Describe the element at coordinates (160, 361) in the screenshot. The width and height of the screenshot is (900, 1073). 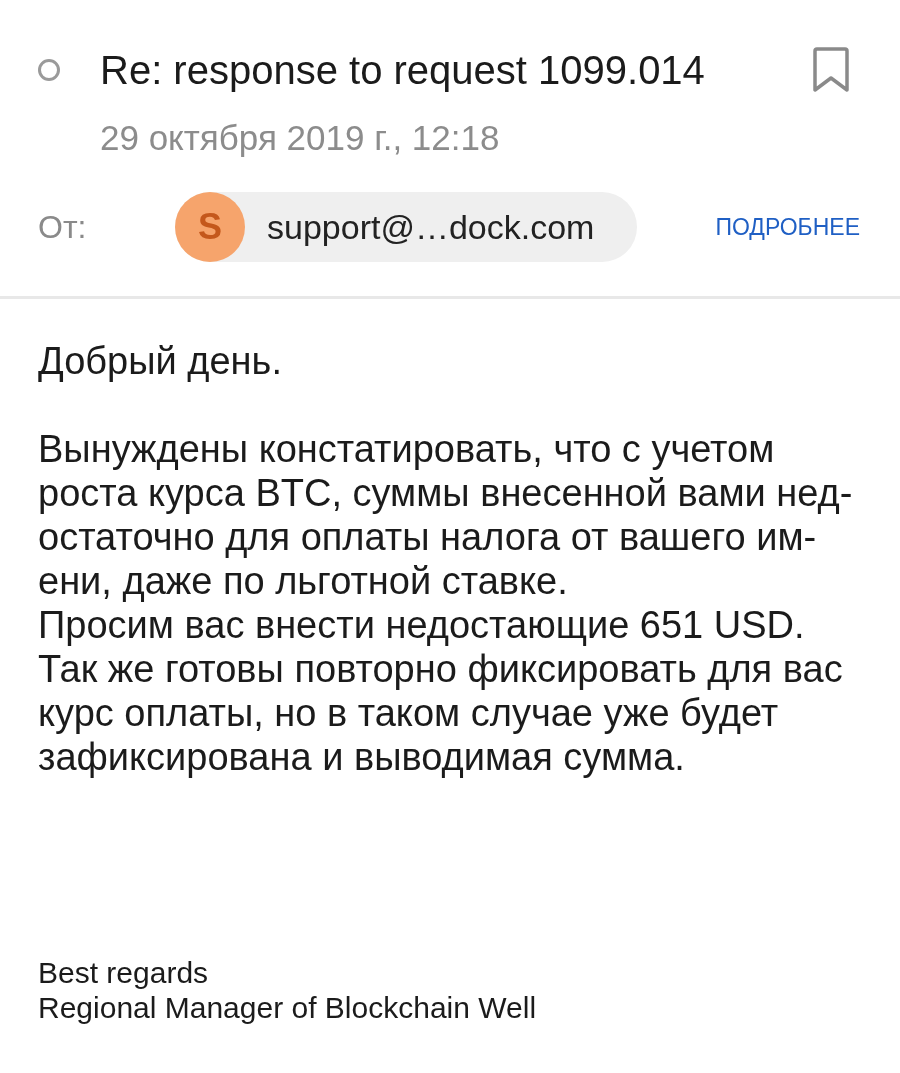
I see `greeting-text: Добрый день.` at that location.